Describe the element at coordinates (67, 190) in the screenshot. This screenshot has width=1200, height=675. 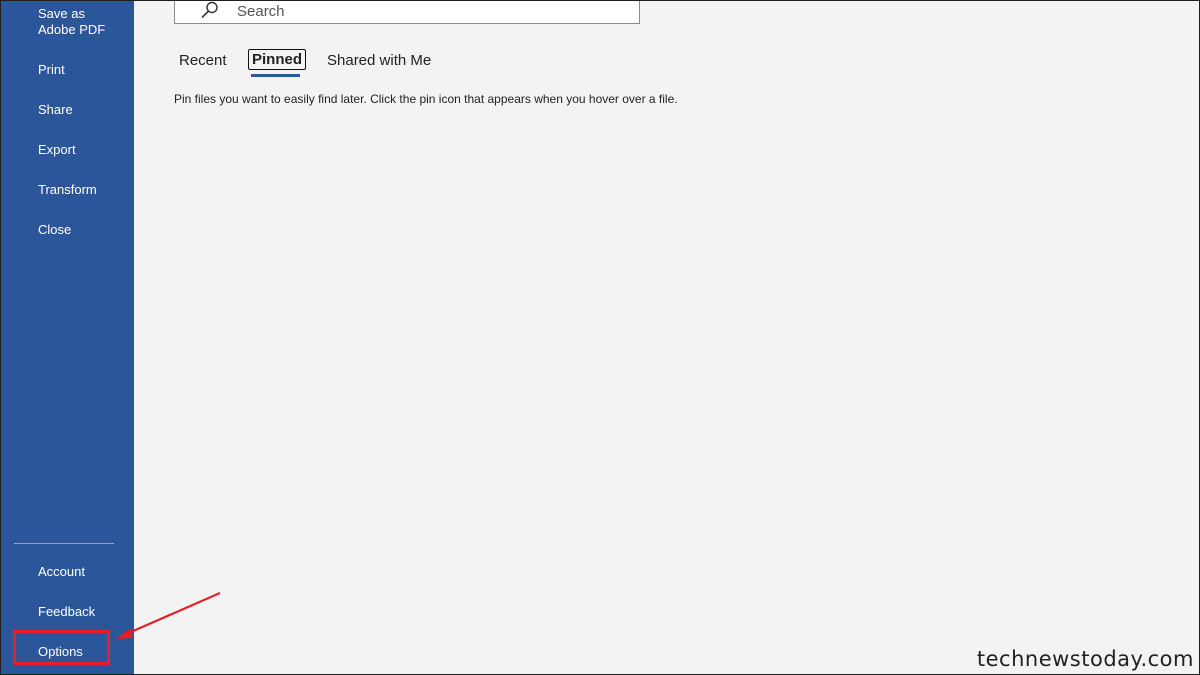
I see `sidebar-item-transform: Transform` at that location.